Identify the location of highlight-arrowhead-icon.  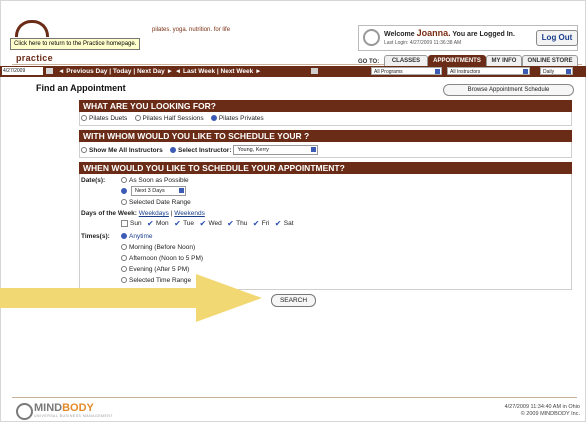
(229, 298).